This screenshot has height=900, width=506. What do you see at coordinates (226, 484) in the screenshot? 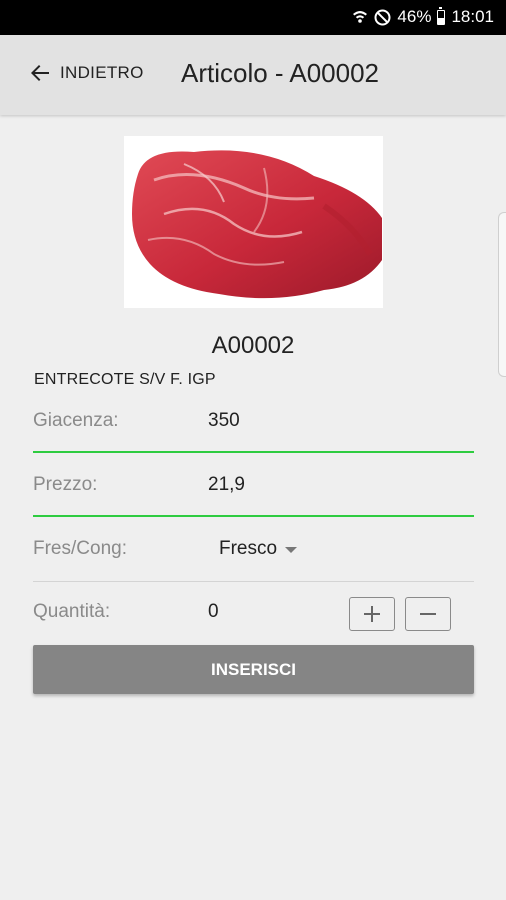
I see `price-value: 21,9` at bounding box center [226, 484].